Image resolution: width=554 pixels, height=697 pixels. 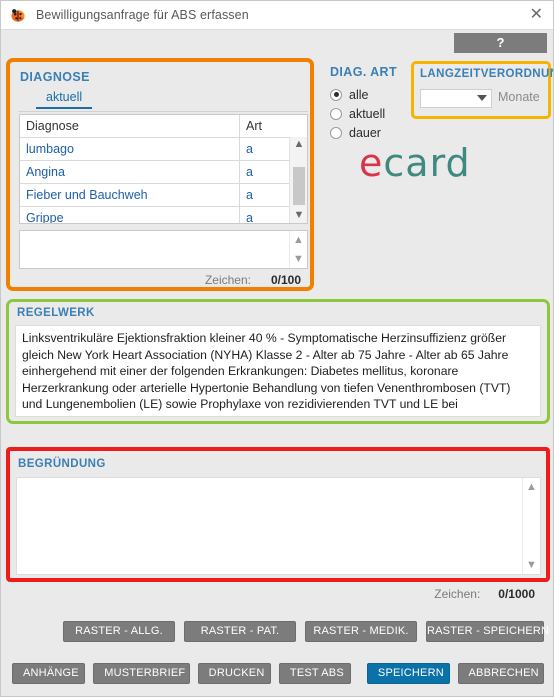 I want to click on table-row: Fieber und Bauchweh a, so click(x=160, y=195).